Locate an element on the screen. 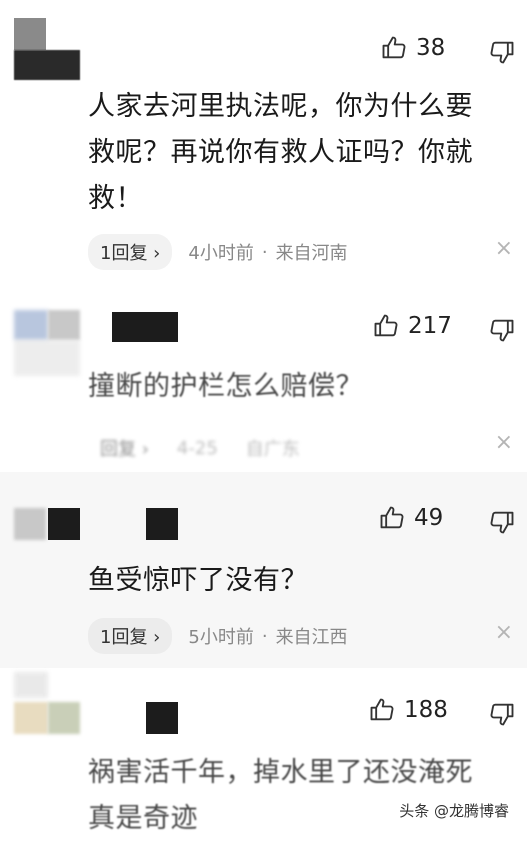 This screenshot has width=527, height=842. like-count: 188 is located at coordinates (426, 710).